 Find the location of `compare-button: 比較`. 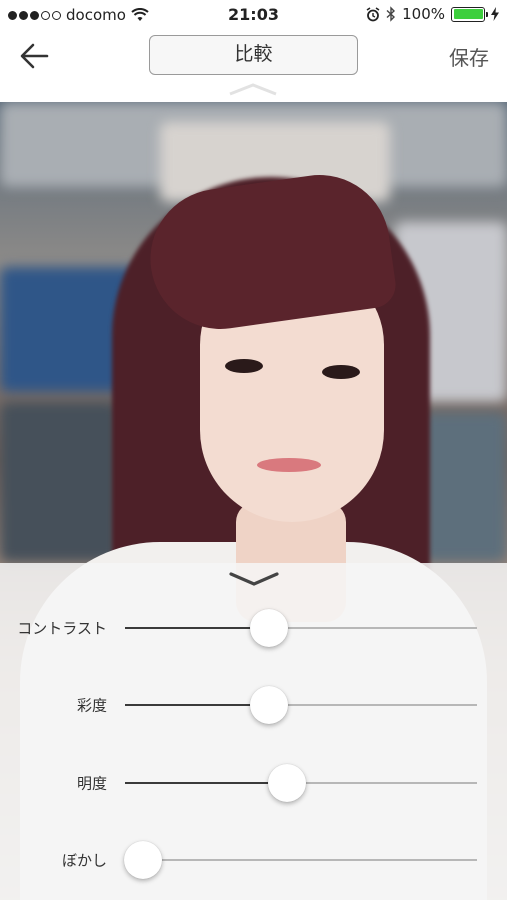

compare-button: 比較 is located at coordinates (253, 55).